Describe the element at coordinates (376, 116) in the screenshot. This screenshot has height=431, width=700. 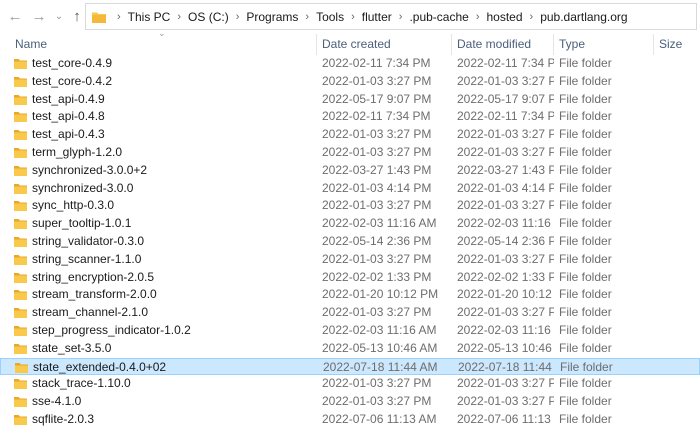
I see `date-created: 2022-02-11 7:34 PM` at that location.